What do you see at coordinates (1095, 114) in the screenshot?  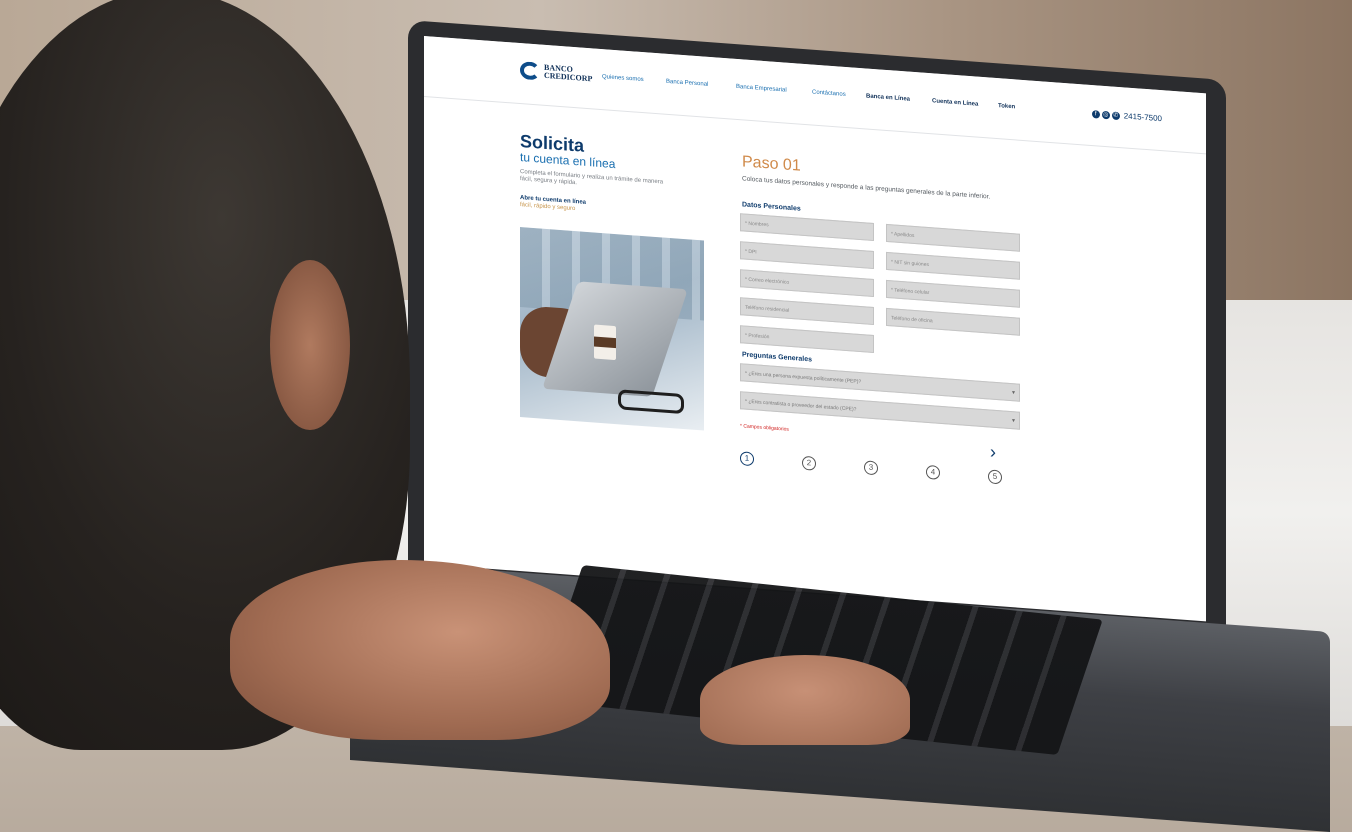 I see `facebook-icon: f` at bounding box center [1095, 114].